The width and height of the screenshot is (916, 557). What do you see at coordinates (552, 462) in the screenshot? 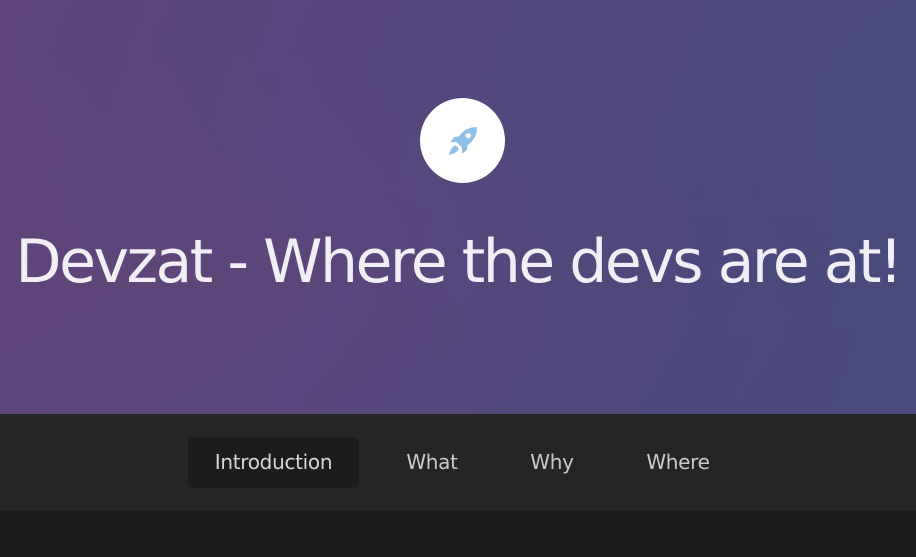
I see `nav-item-why: Why` at bounding box center [552, 462].